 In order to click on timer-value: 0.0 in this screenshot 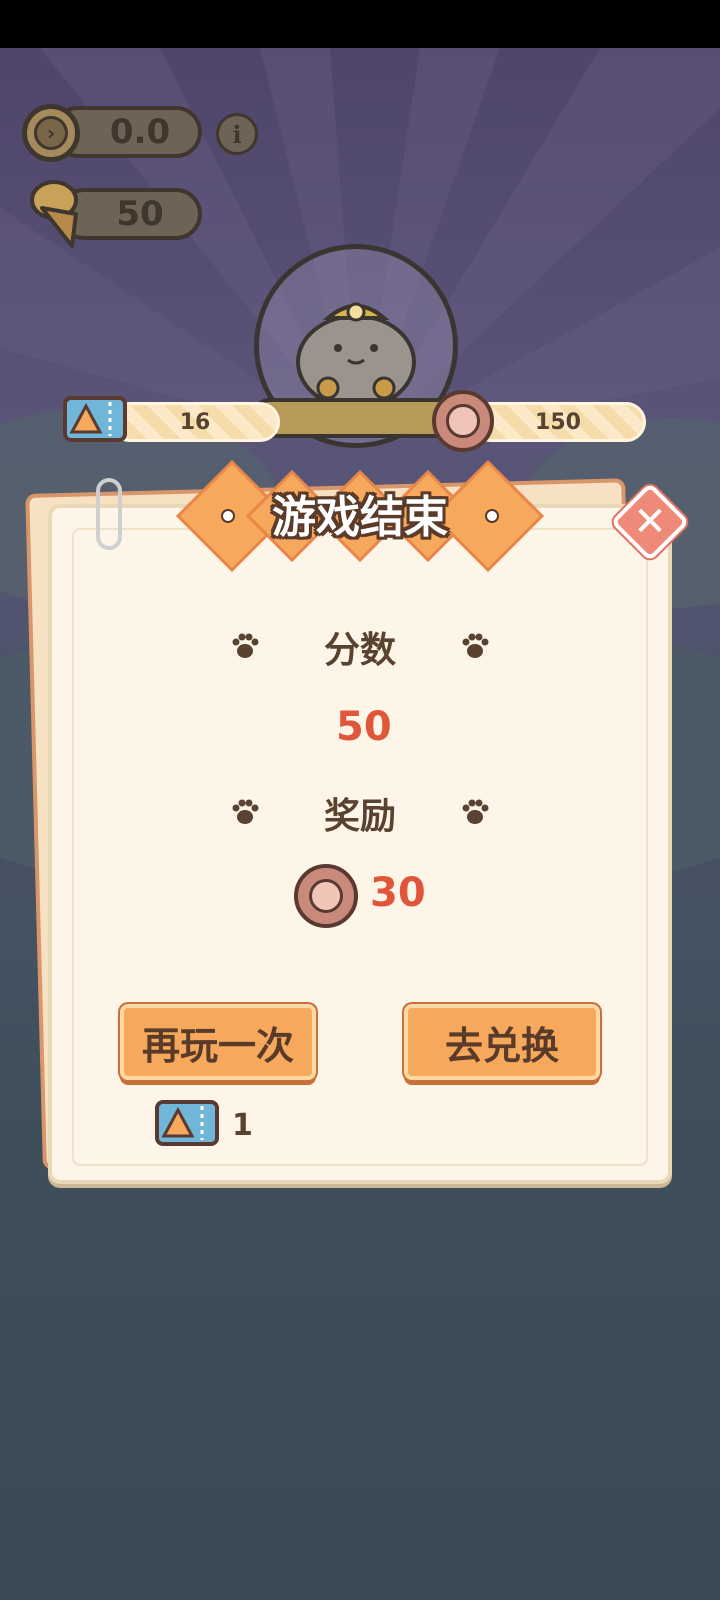, I will do `click(140, 132)`.